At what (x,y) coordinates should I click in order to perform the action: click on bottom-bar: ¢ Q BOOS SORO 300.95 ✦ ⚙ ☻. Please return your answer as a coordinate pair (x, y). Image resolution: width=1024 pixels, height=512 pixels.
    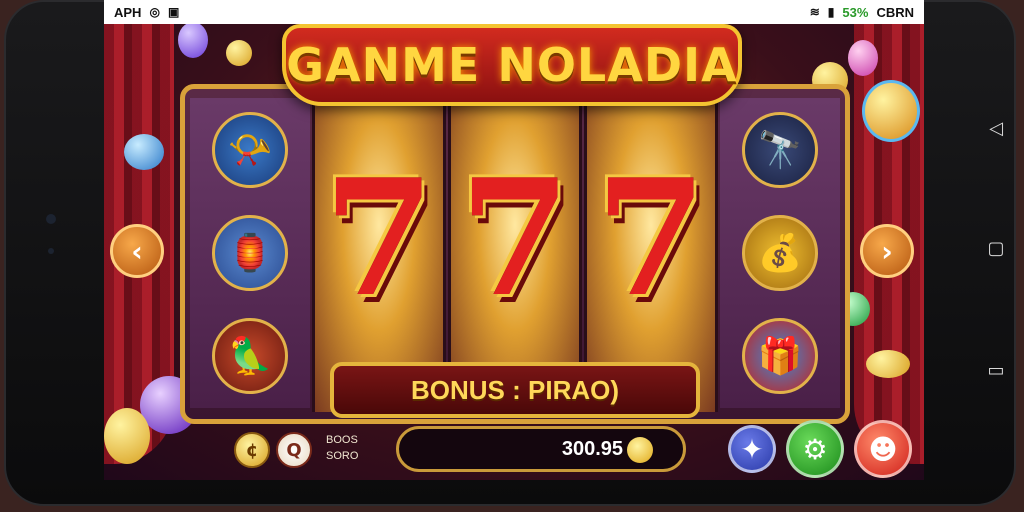
    Looking at the image, I should click on (514, 450).